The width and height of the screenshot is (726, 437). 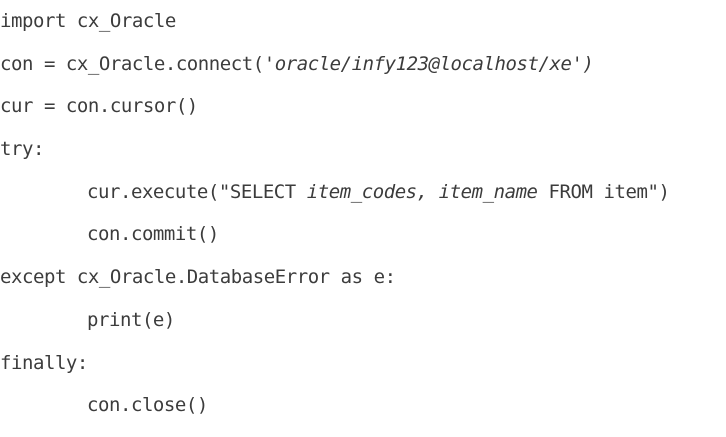 I want to click on code-line-commit: con.commit(), so click(x=363, y=234).